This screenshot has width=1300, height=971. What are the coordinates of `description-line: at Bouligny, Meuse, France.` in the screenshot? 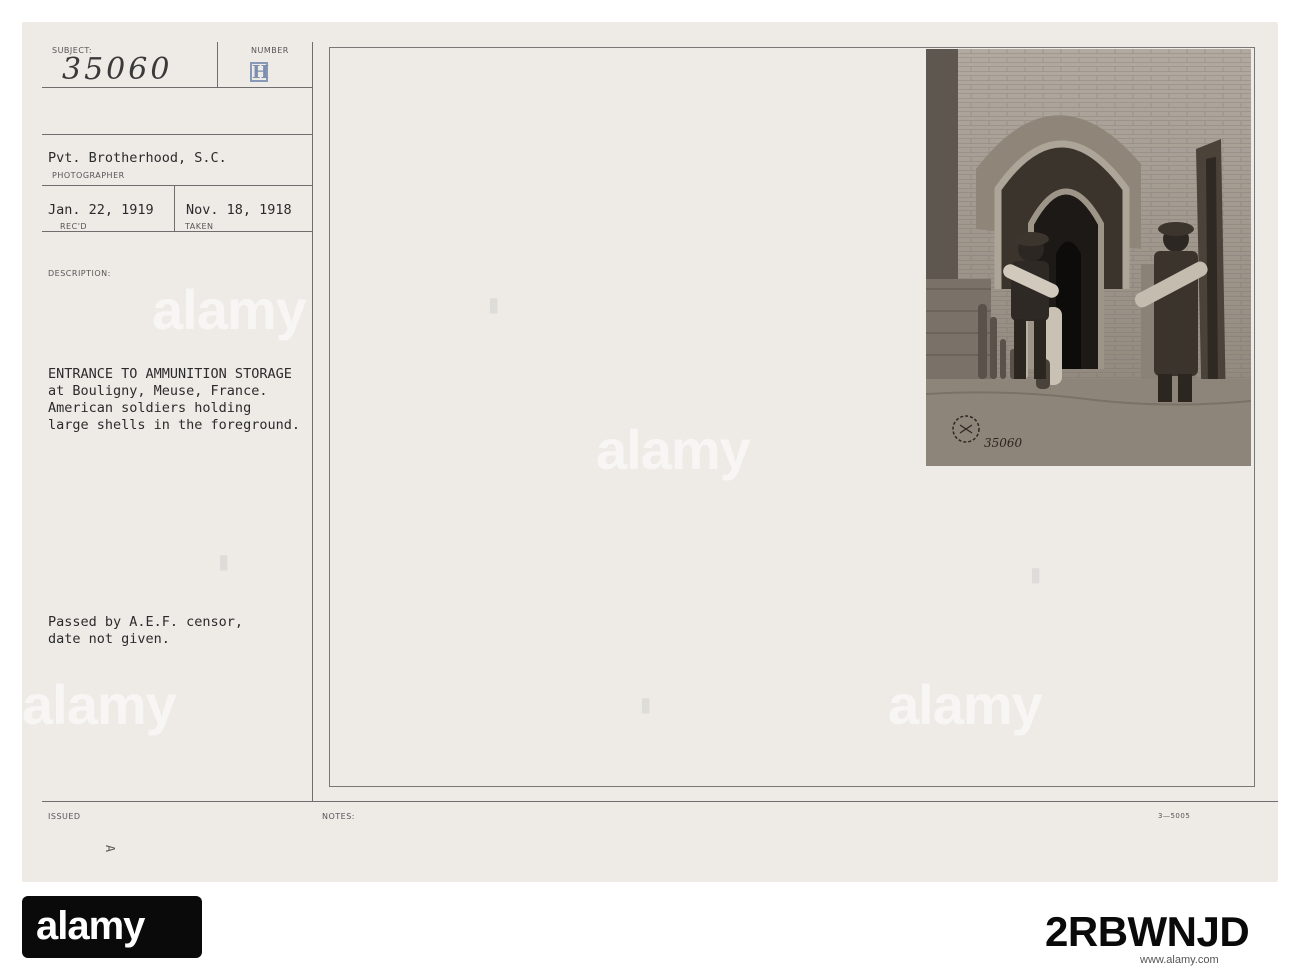 It's located at (158, 391).